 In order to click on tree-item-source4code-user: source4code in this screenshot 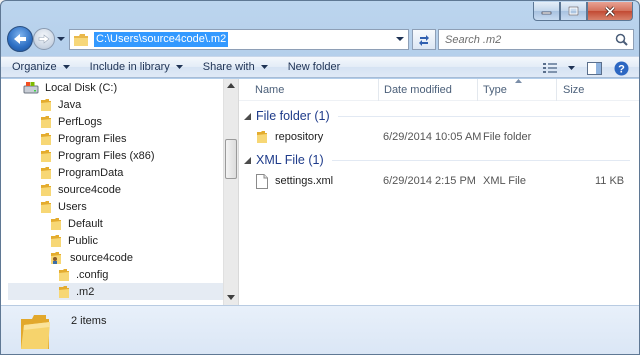, I will do `click(91, 257)`.